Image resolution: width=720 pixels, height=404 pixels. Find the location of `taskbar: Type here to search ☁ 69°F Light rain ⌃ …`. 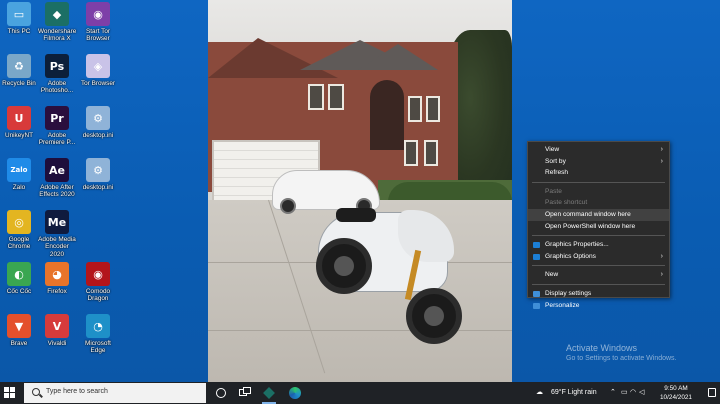

taskbar: Type here to search ☁ 69°F Light rain ⌃ … is located at coordinates (360, 393).